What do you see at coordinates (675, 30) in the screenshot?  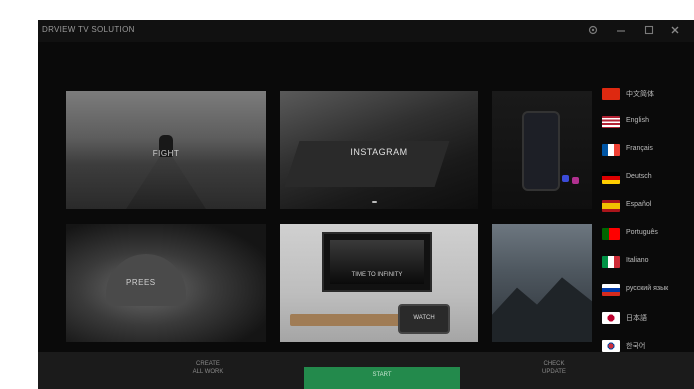 I see `close-icon` at bounding box center [675, 30].